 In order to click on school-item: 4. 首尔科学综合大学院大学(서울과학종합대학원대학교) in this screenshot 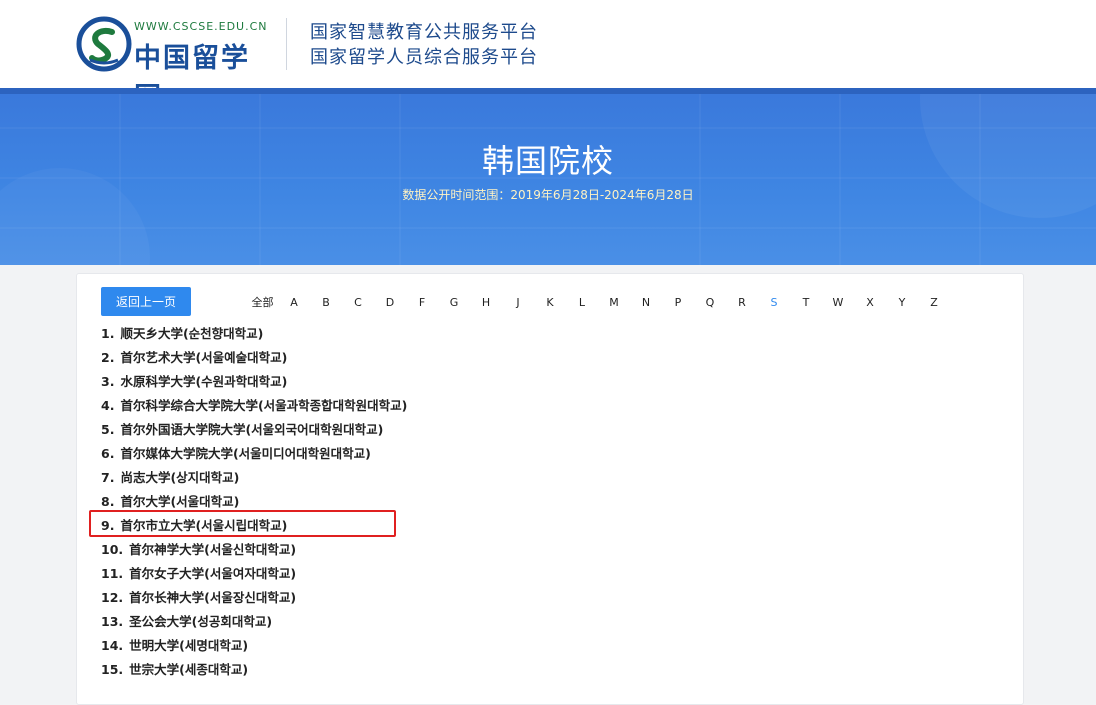, I will do `click(254, 406)`.